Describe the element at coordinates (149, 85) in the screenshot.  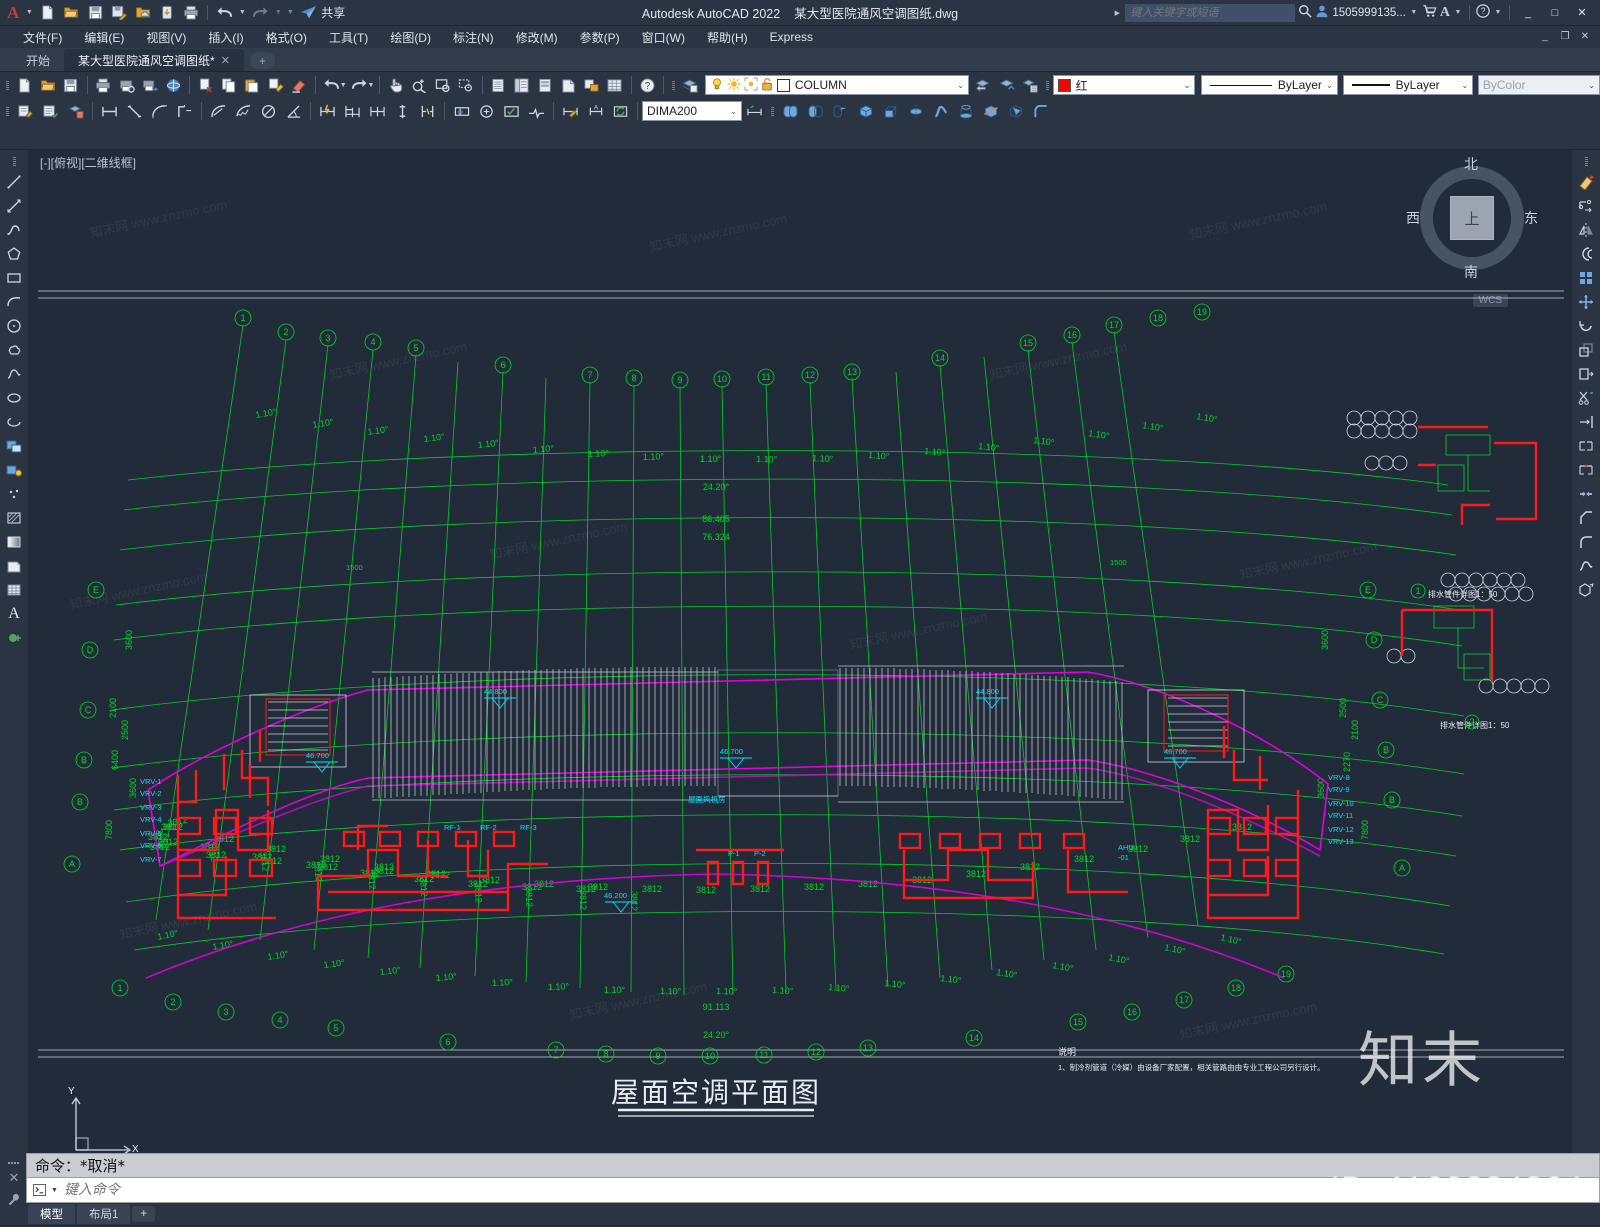
I see `publish-icon` at that location.